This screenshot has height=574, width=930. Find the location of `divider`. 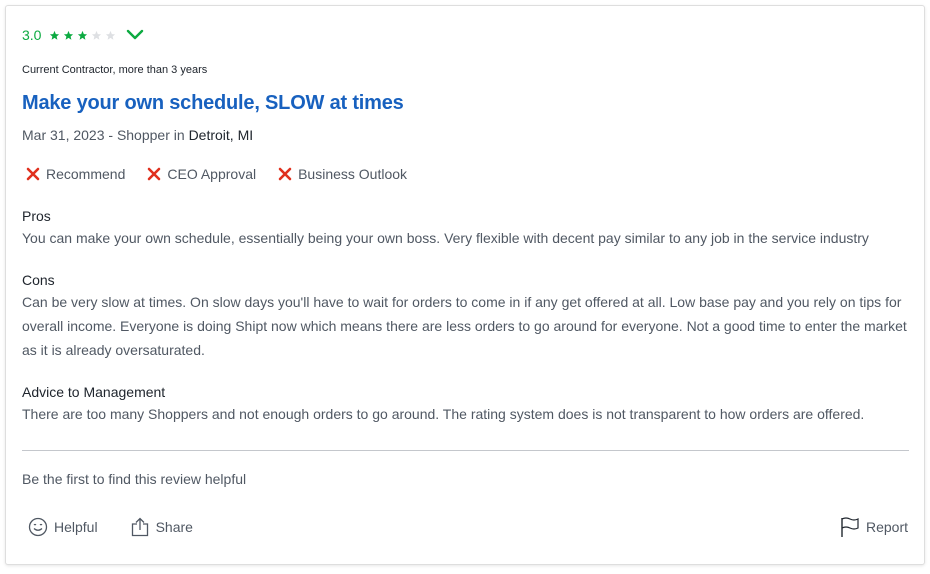

divider is located at coordinates (465, 450).